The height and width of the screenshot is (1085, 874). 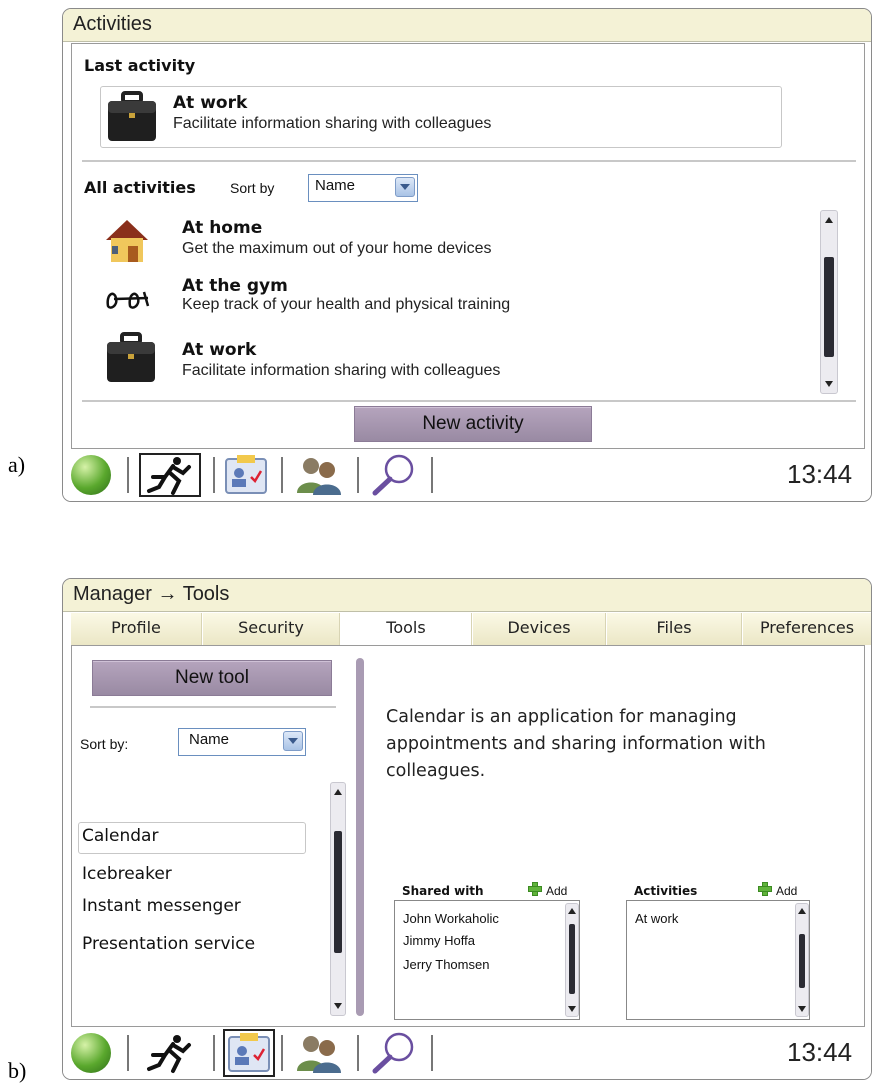 I want to click on tab-security: Security, so click(x=271, y=629).